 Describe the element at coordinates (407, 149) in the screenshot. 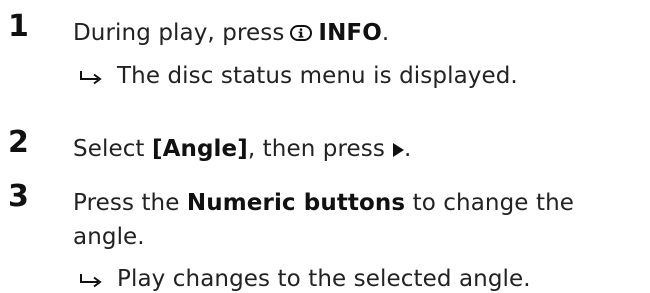

I see `step-2-period: .` at that location.